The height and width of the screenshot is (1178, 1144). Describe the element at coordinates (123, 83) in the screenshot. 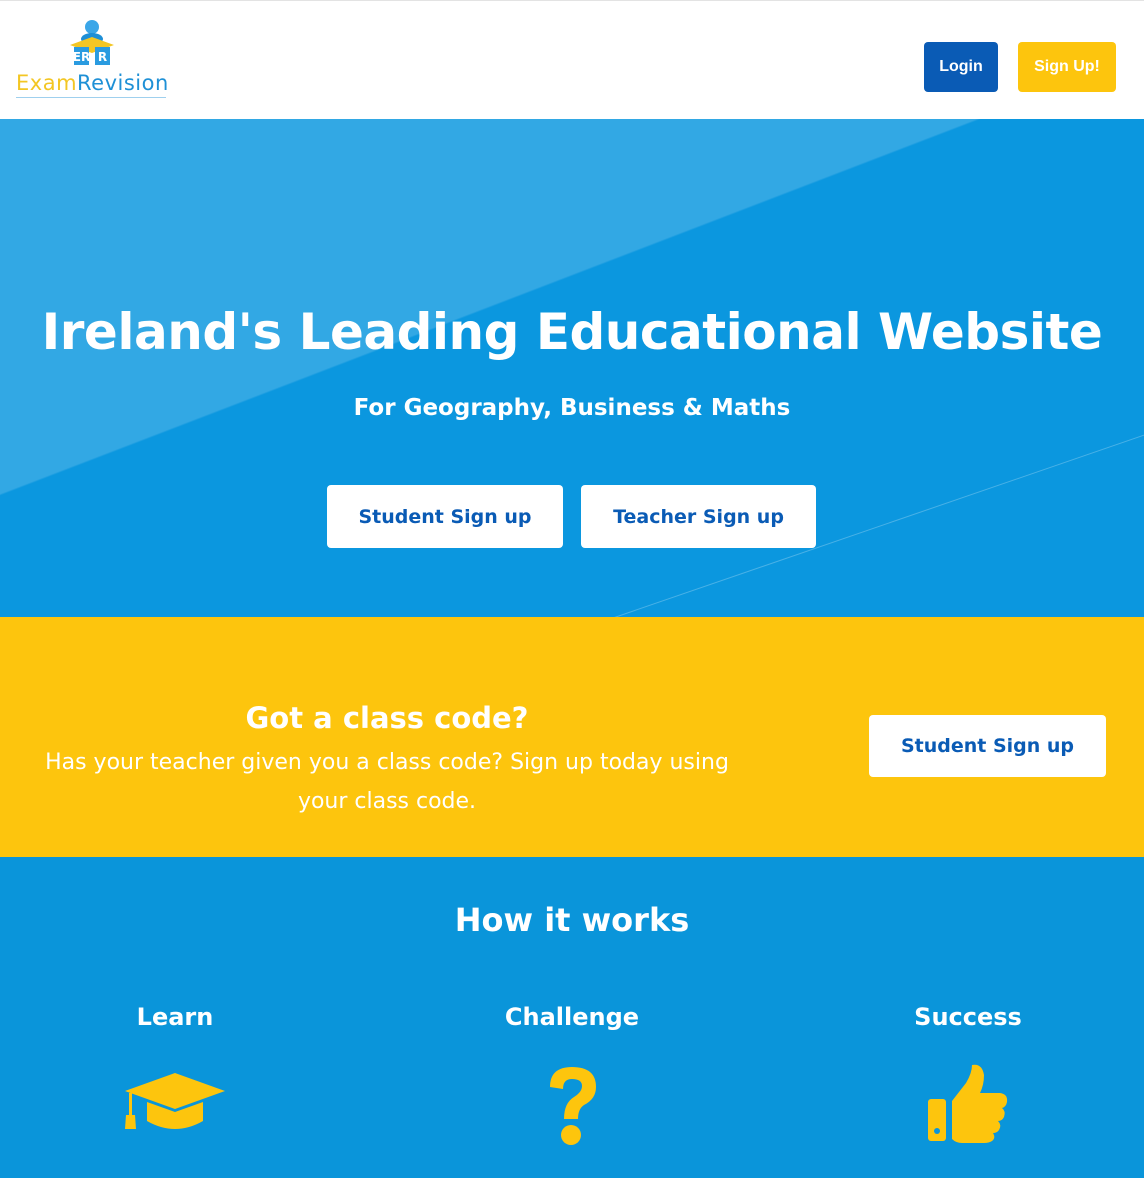

I see `logo-word-revision: Revision` at that location.